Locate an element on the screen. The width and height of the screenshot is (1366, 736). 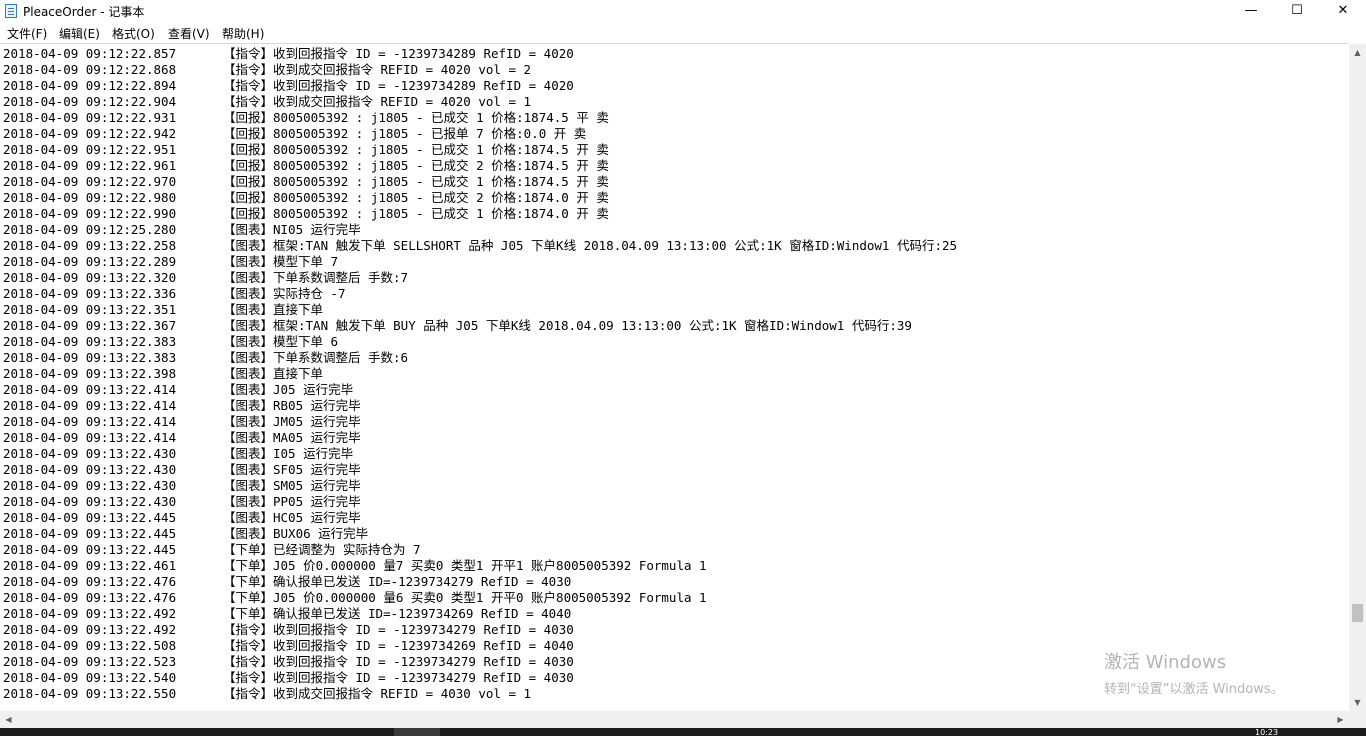
log-message: 【图表】RB05 运行完毕 is located at coordinates (292, 405).